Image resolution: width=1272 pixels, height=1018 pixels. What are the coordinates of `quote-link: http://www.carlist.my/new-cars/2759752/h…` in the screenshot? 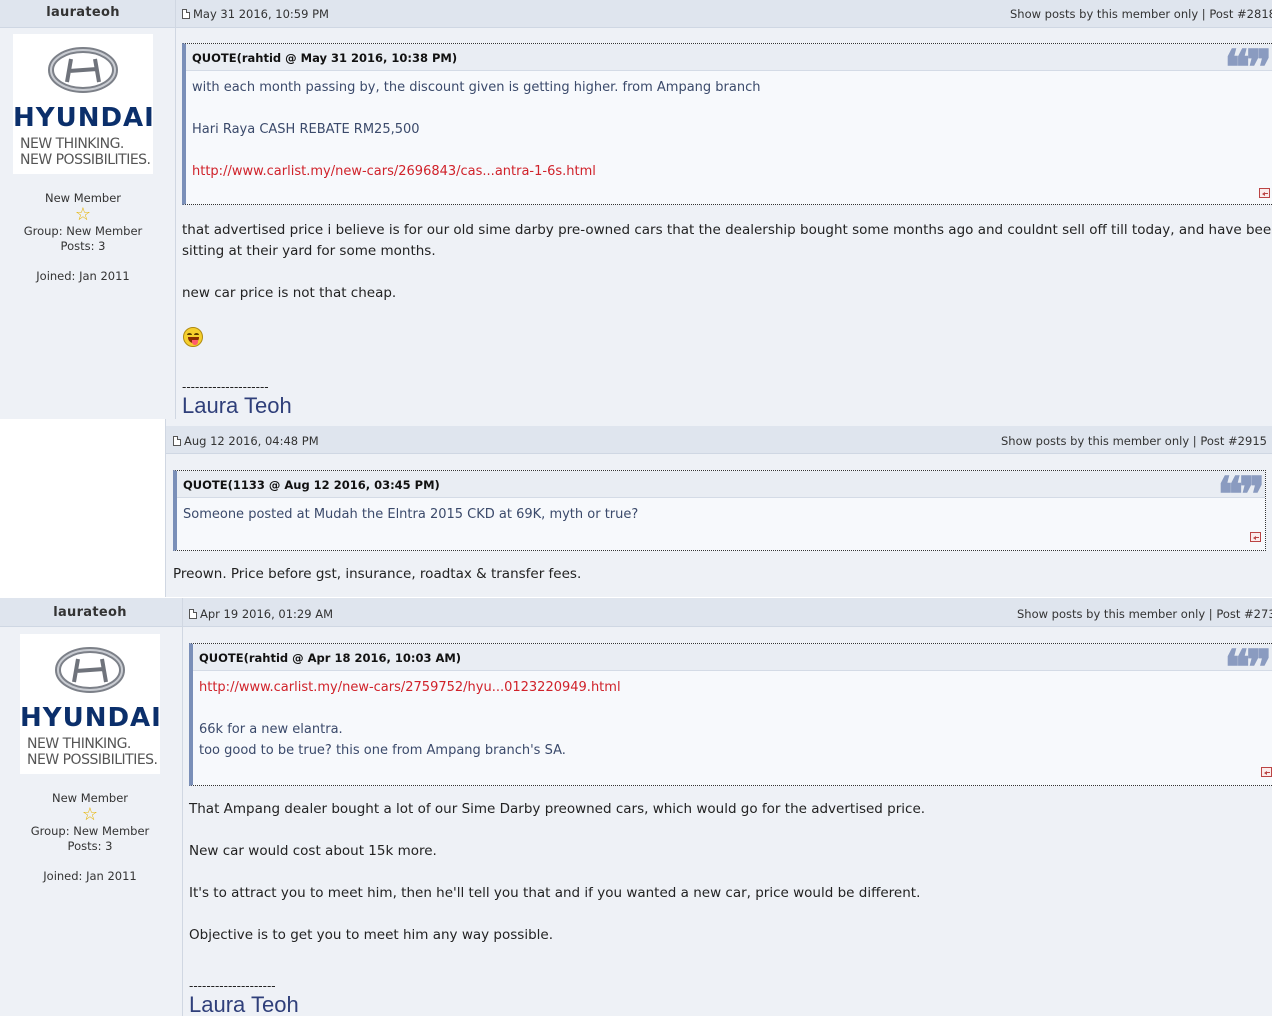 It's located at (735, 687).